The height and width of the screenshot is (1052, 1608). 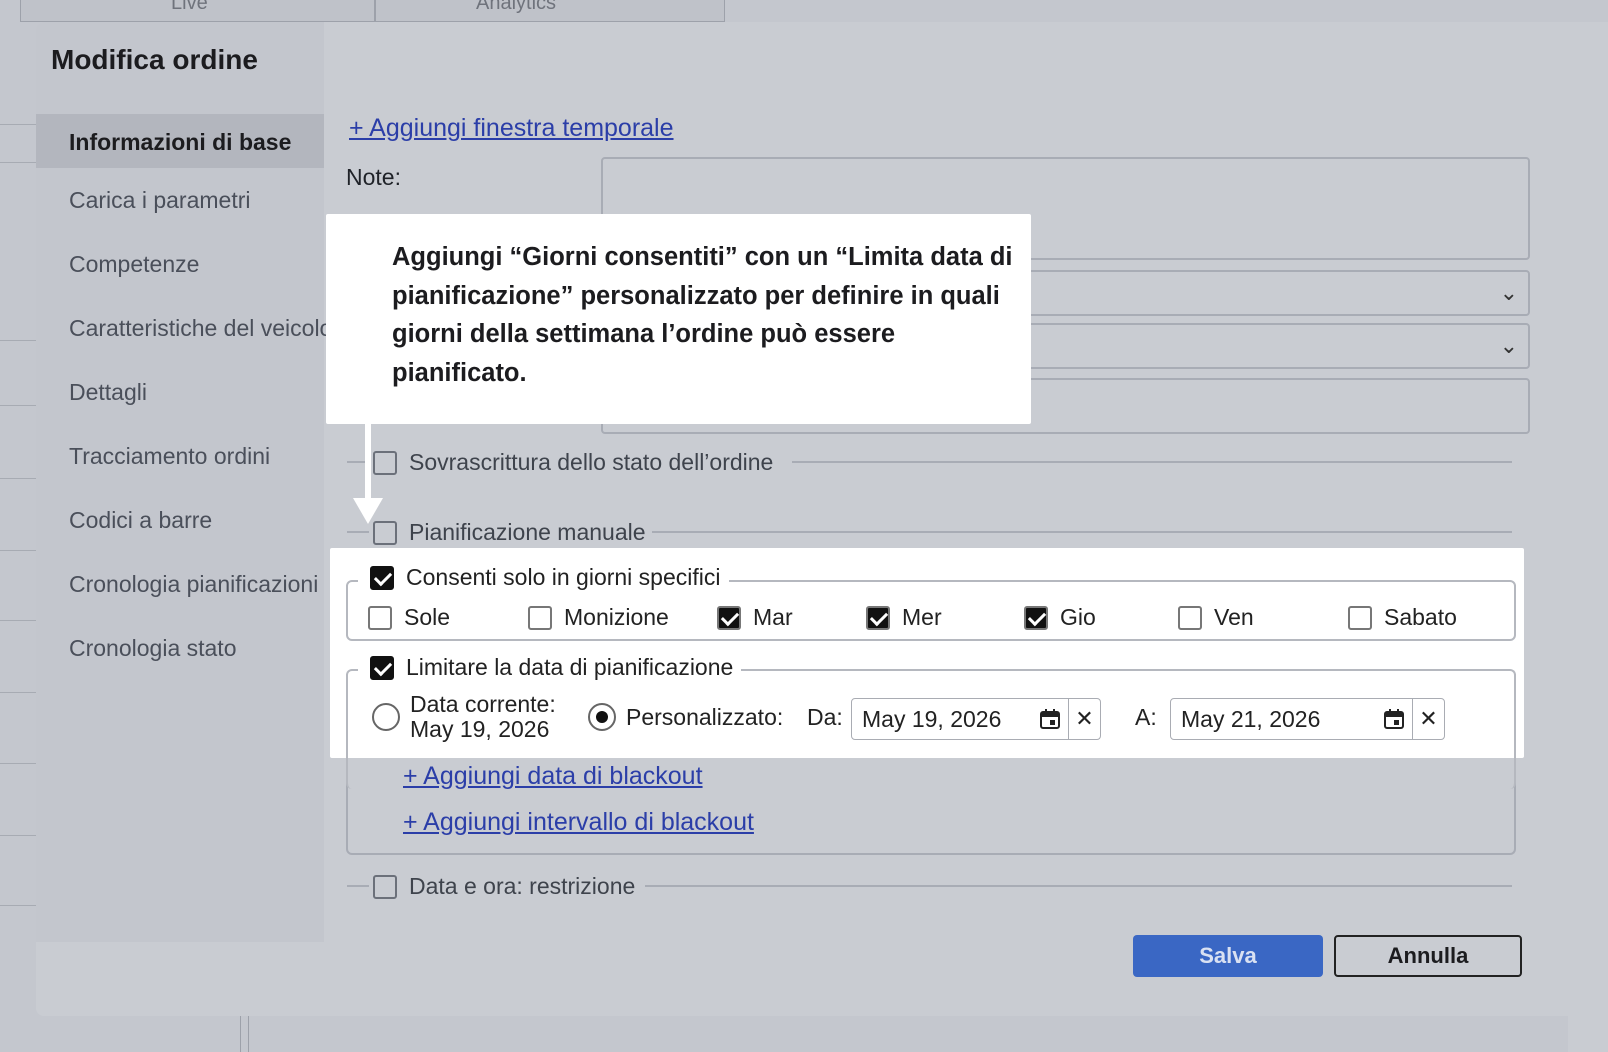 I want to click on tab-live: Live, so click(x=197, y=11).